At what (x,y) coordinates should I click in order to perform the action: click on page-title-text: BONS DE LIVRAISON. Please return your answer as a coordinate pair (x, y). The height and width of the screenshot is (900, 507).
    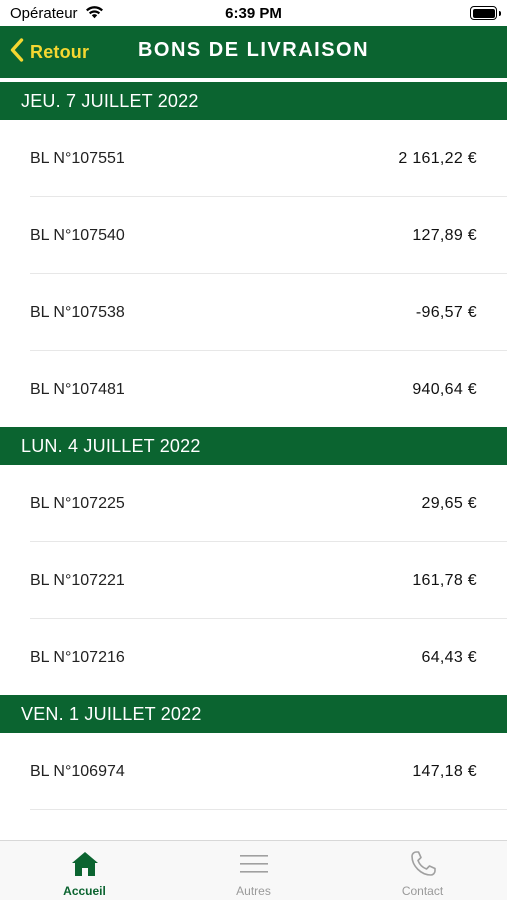
    Looking at the image, I should click on (253, 50).